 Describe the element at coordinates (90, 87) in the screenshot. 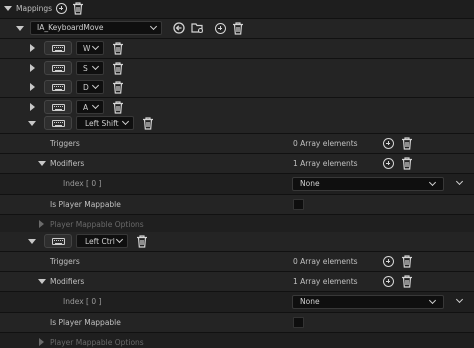

I see `key-selector: D` at that location.